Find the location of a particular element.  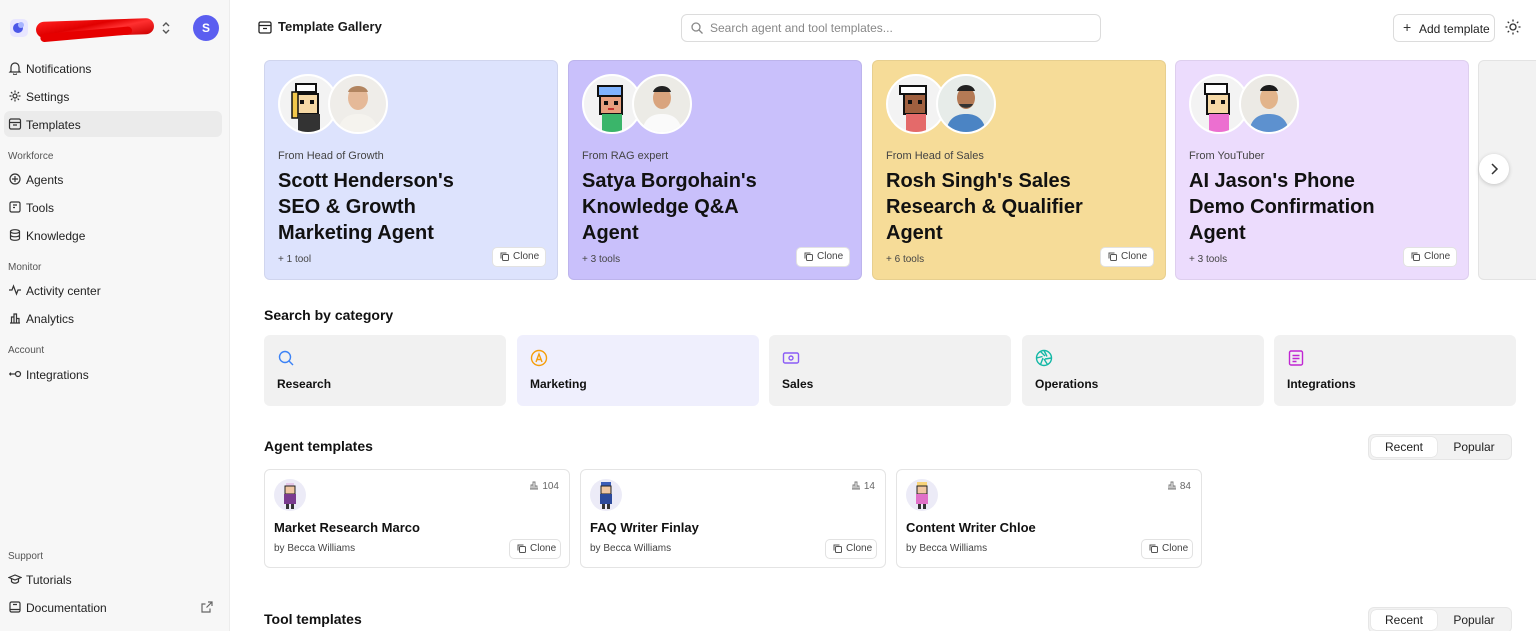

sidebar-item-templates: Templates is located at coordinates (113, 124).